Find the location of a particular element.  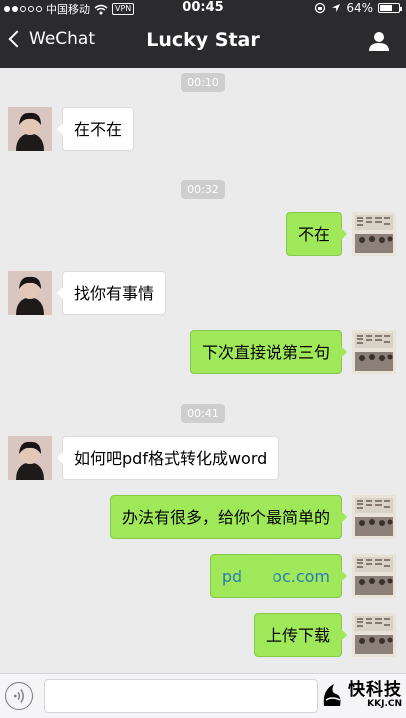

watermark-subtext: KKJ.CN is located at coordinates (384, 704).